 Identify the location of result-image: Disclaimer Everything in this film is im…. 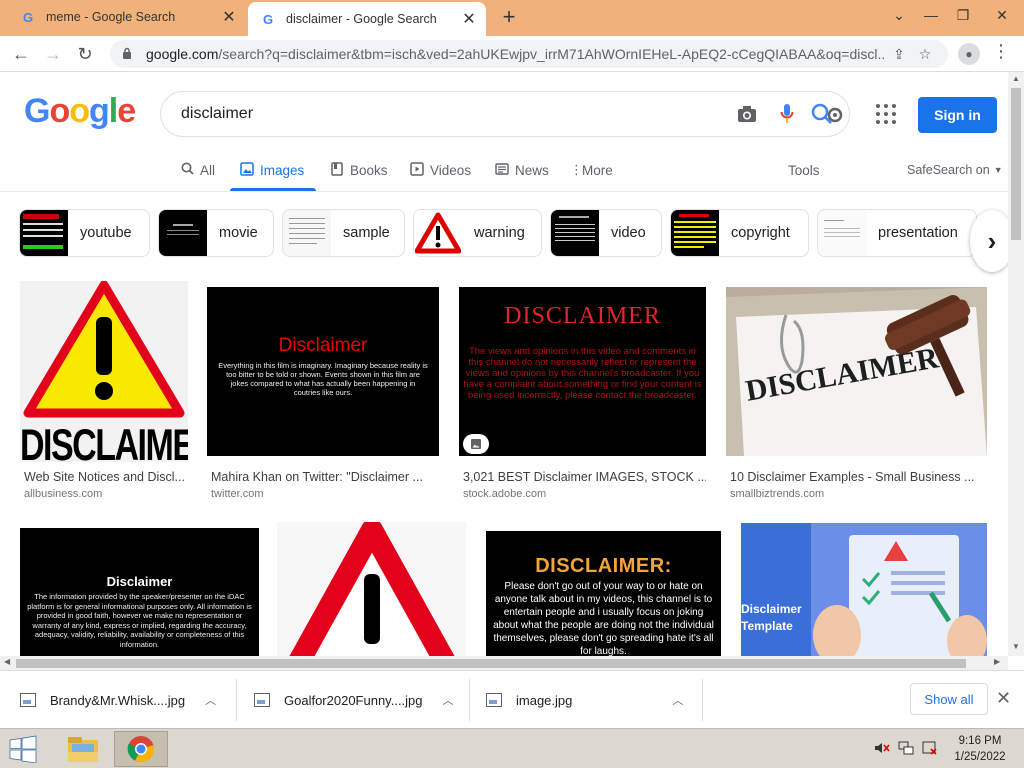
(323, 371).